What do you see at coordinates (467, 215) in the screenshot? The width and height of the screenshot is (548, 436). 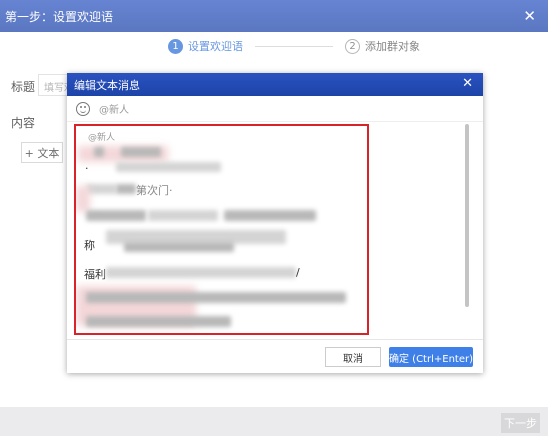 I see `editor-scrollbar` at bounding box center [467, 215].